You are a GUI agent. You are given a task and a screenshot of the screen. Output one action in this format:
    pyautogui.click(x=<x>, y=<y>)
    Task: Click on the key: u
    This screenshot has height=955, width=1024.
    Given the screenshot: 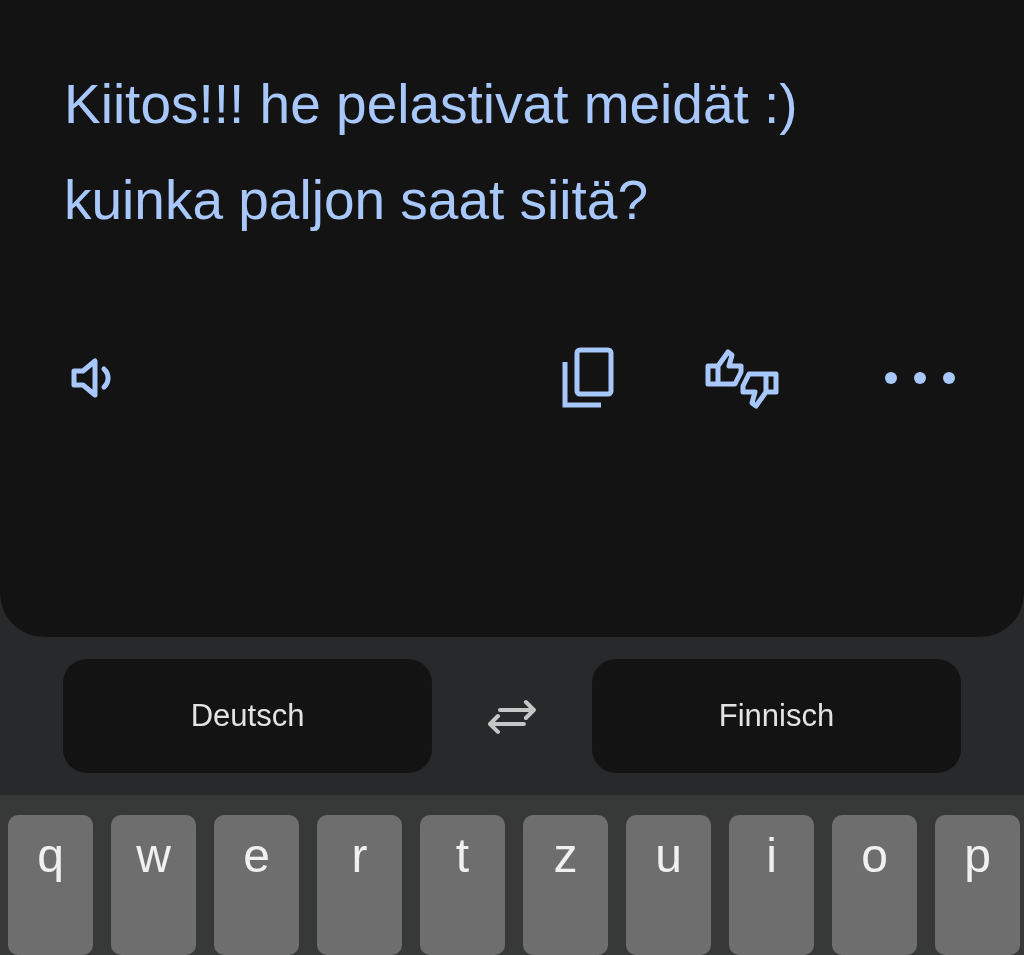 What is the action you would take?
    pyautogui.click(x=668, y=885)
    